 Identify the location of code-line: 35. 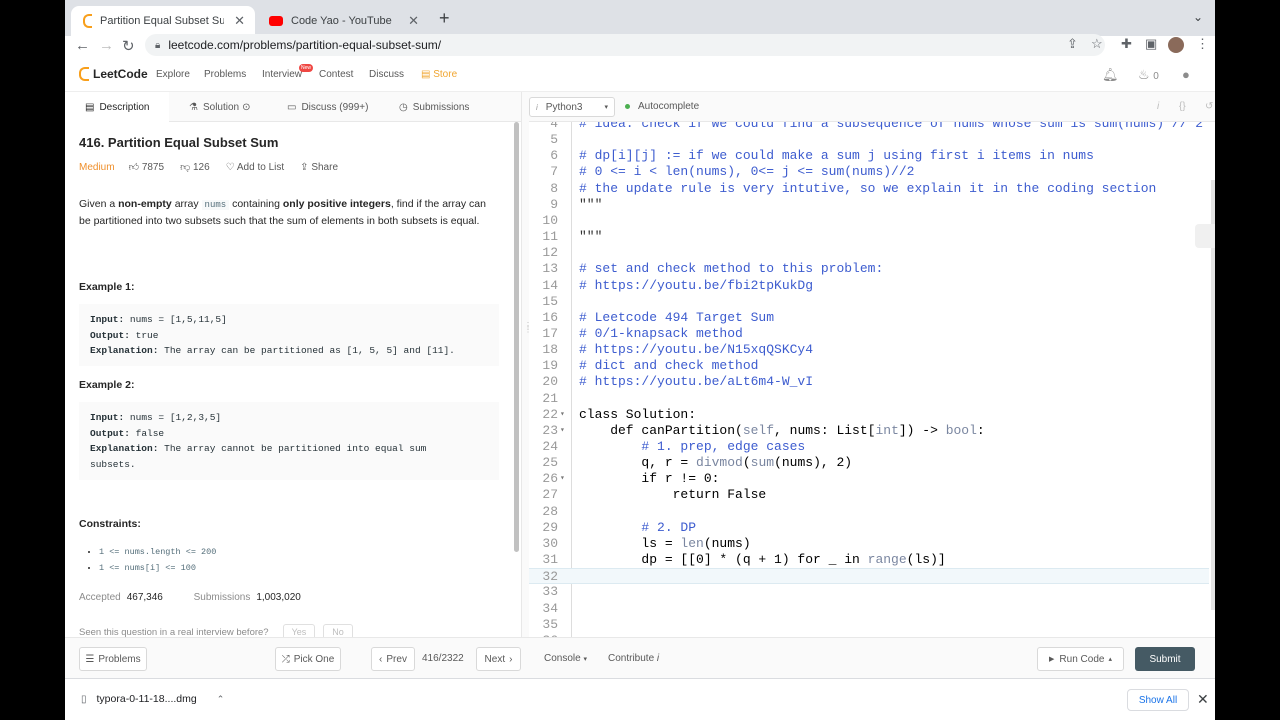
(869, 625).